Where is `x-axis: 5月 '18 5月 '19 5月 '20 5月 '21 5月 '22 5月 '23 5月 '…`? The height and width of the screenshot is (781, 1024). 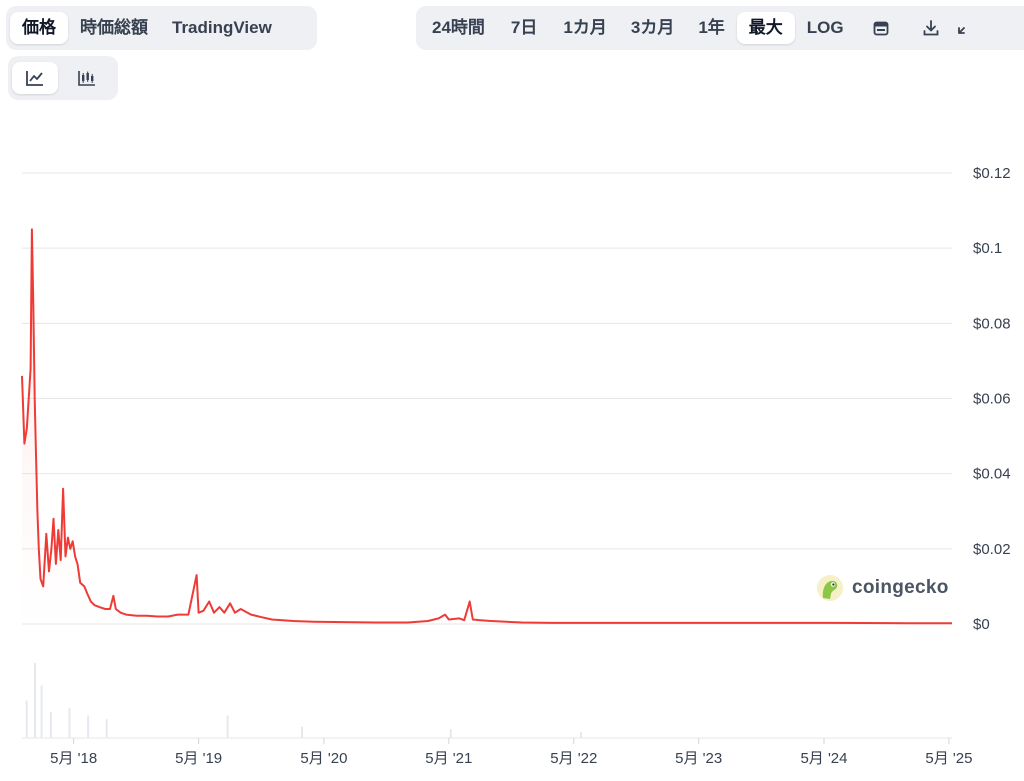 x-axis: 5月 '18 5月 '19 5月 '20 5月 '21 5月 '22 5月 '23 5月 '… is located at coordinates (511, 752).